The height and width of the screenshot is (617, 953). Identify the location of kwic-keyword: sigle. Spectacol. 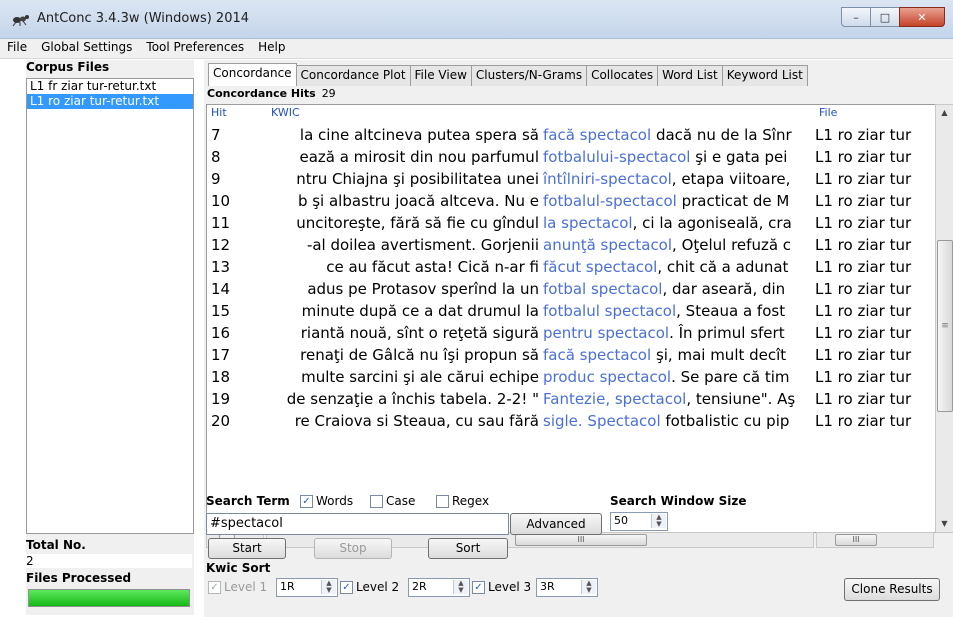
(602, 421).